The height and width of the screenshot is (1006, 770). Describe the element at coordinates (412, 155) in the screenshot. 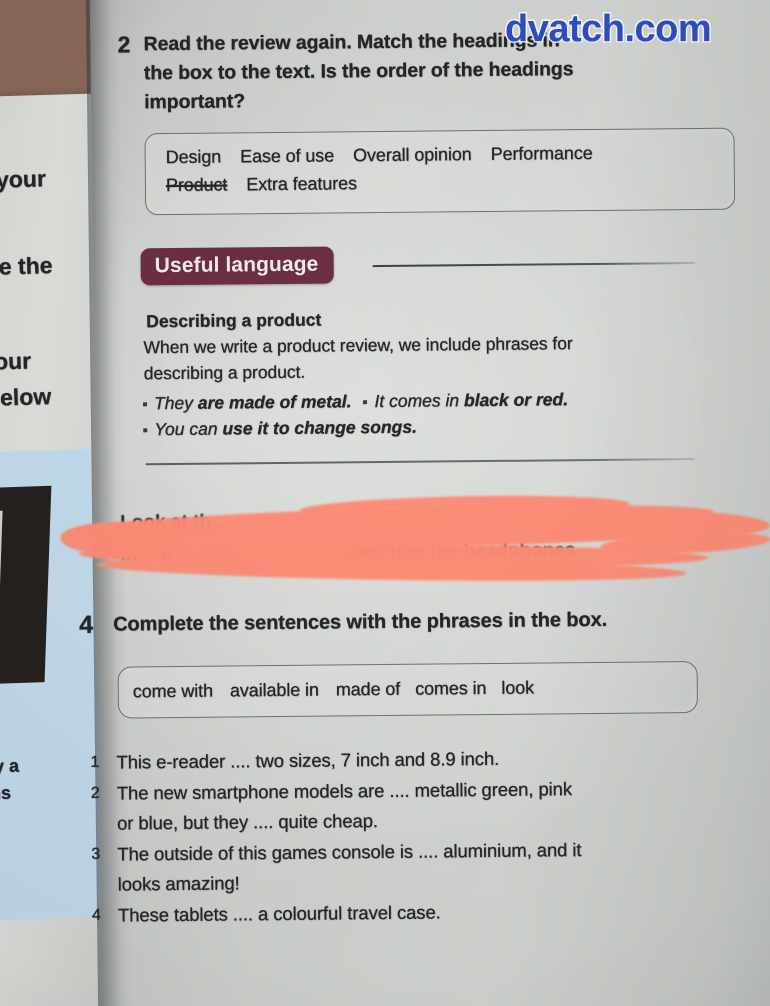

I see `word-overall-opinion: Overall opinion` at that location.